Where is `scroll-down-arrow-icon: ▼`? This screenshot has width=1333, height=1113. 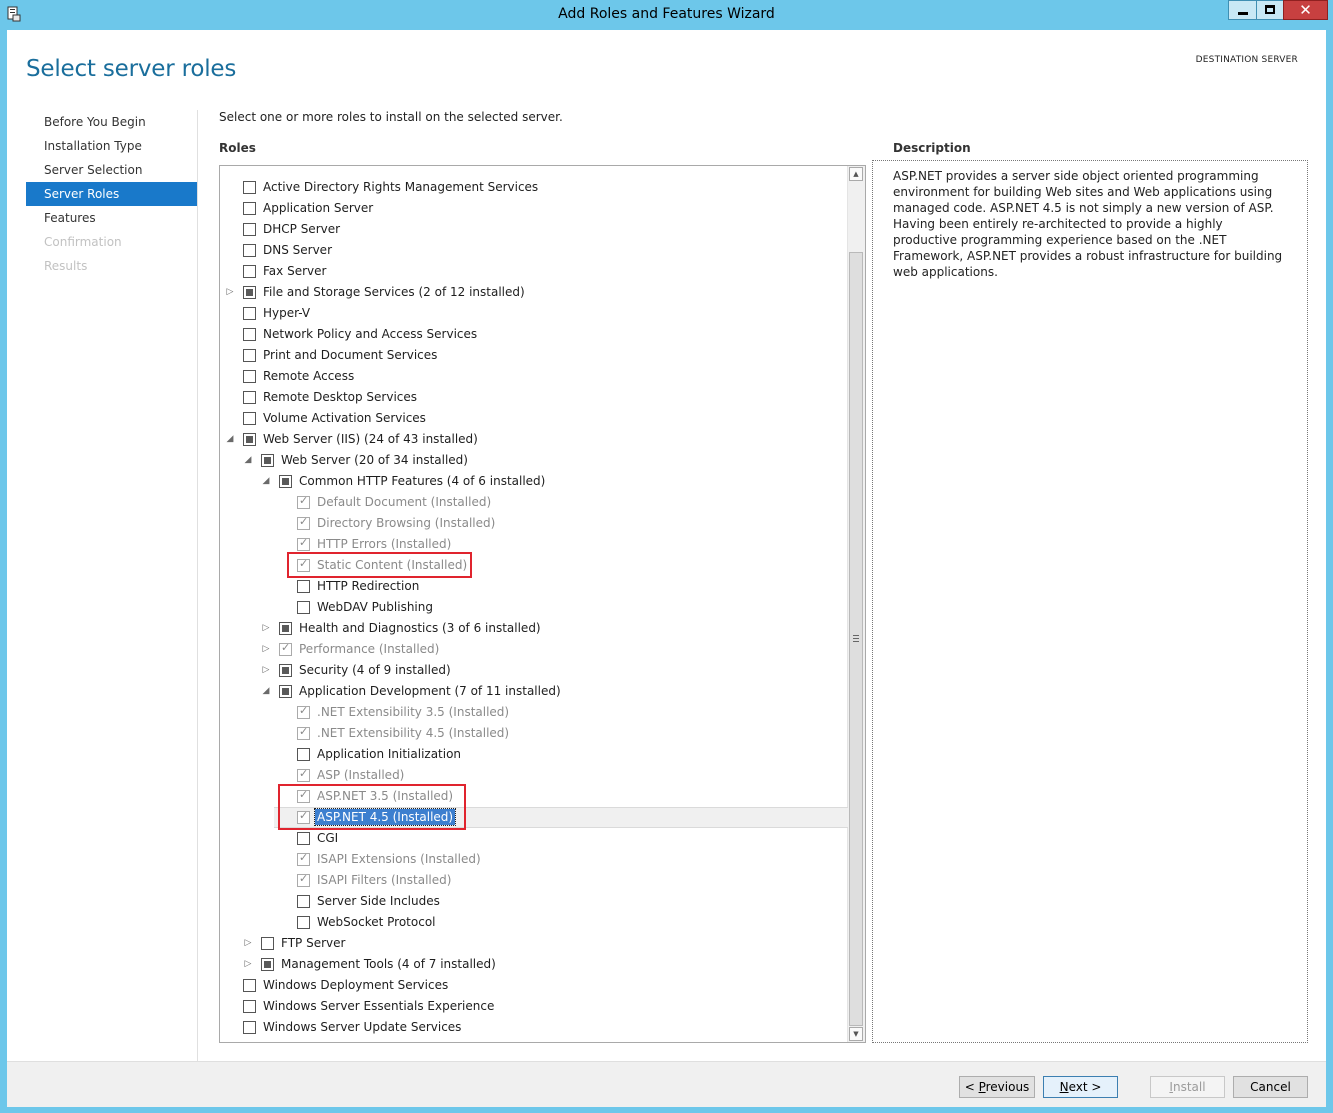
scroll-down-arrow-icon: ▼ is located at coordinates (856, 1034).